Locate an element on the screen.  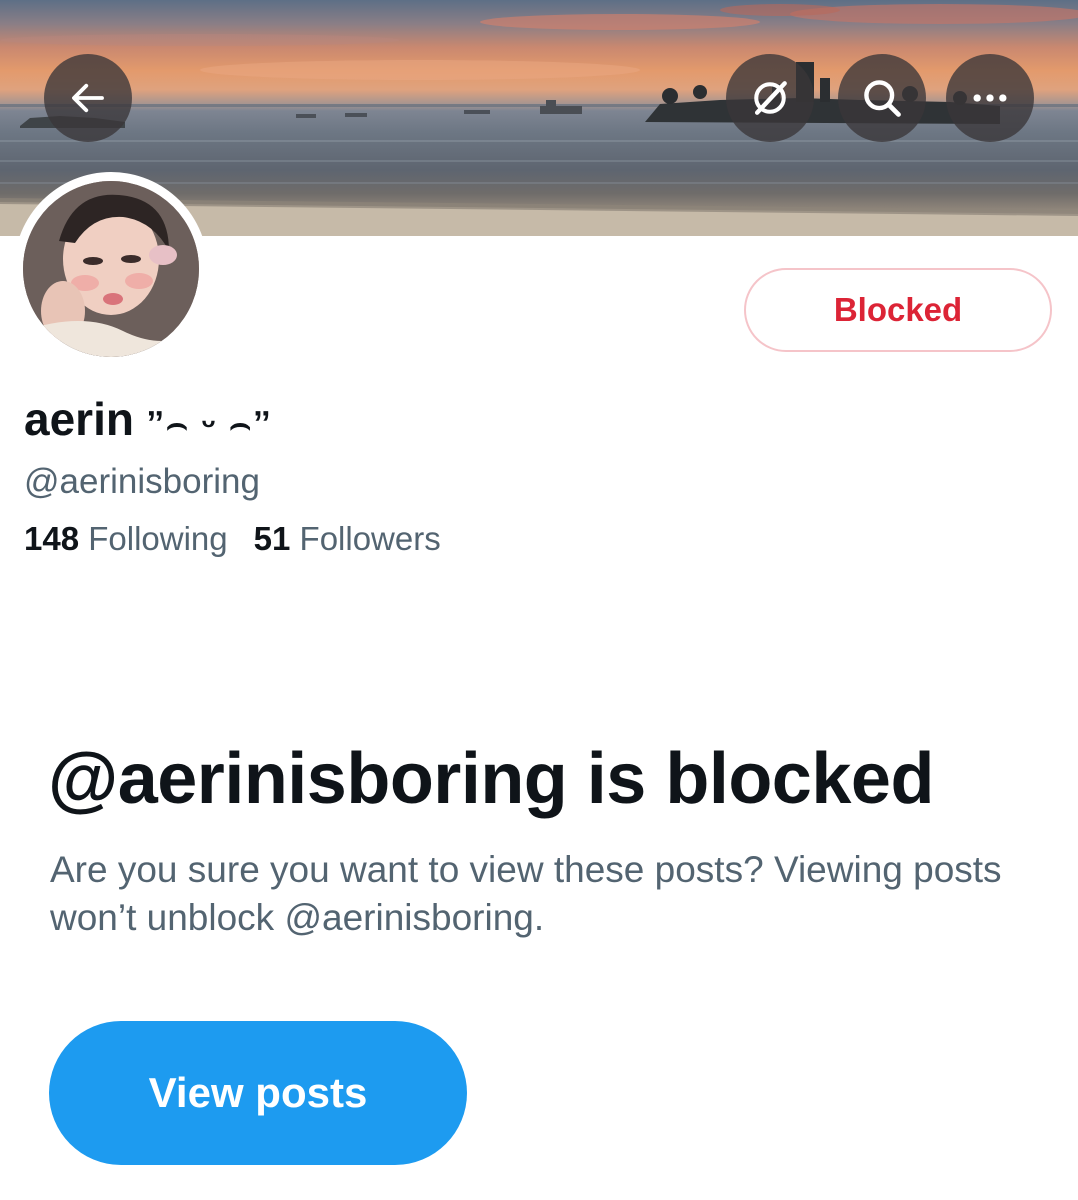
followers-count: 51 is located at coordinates (272, 538).